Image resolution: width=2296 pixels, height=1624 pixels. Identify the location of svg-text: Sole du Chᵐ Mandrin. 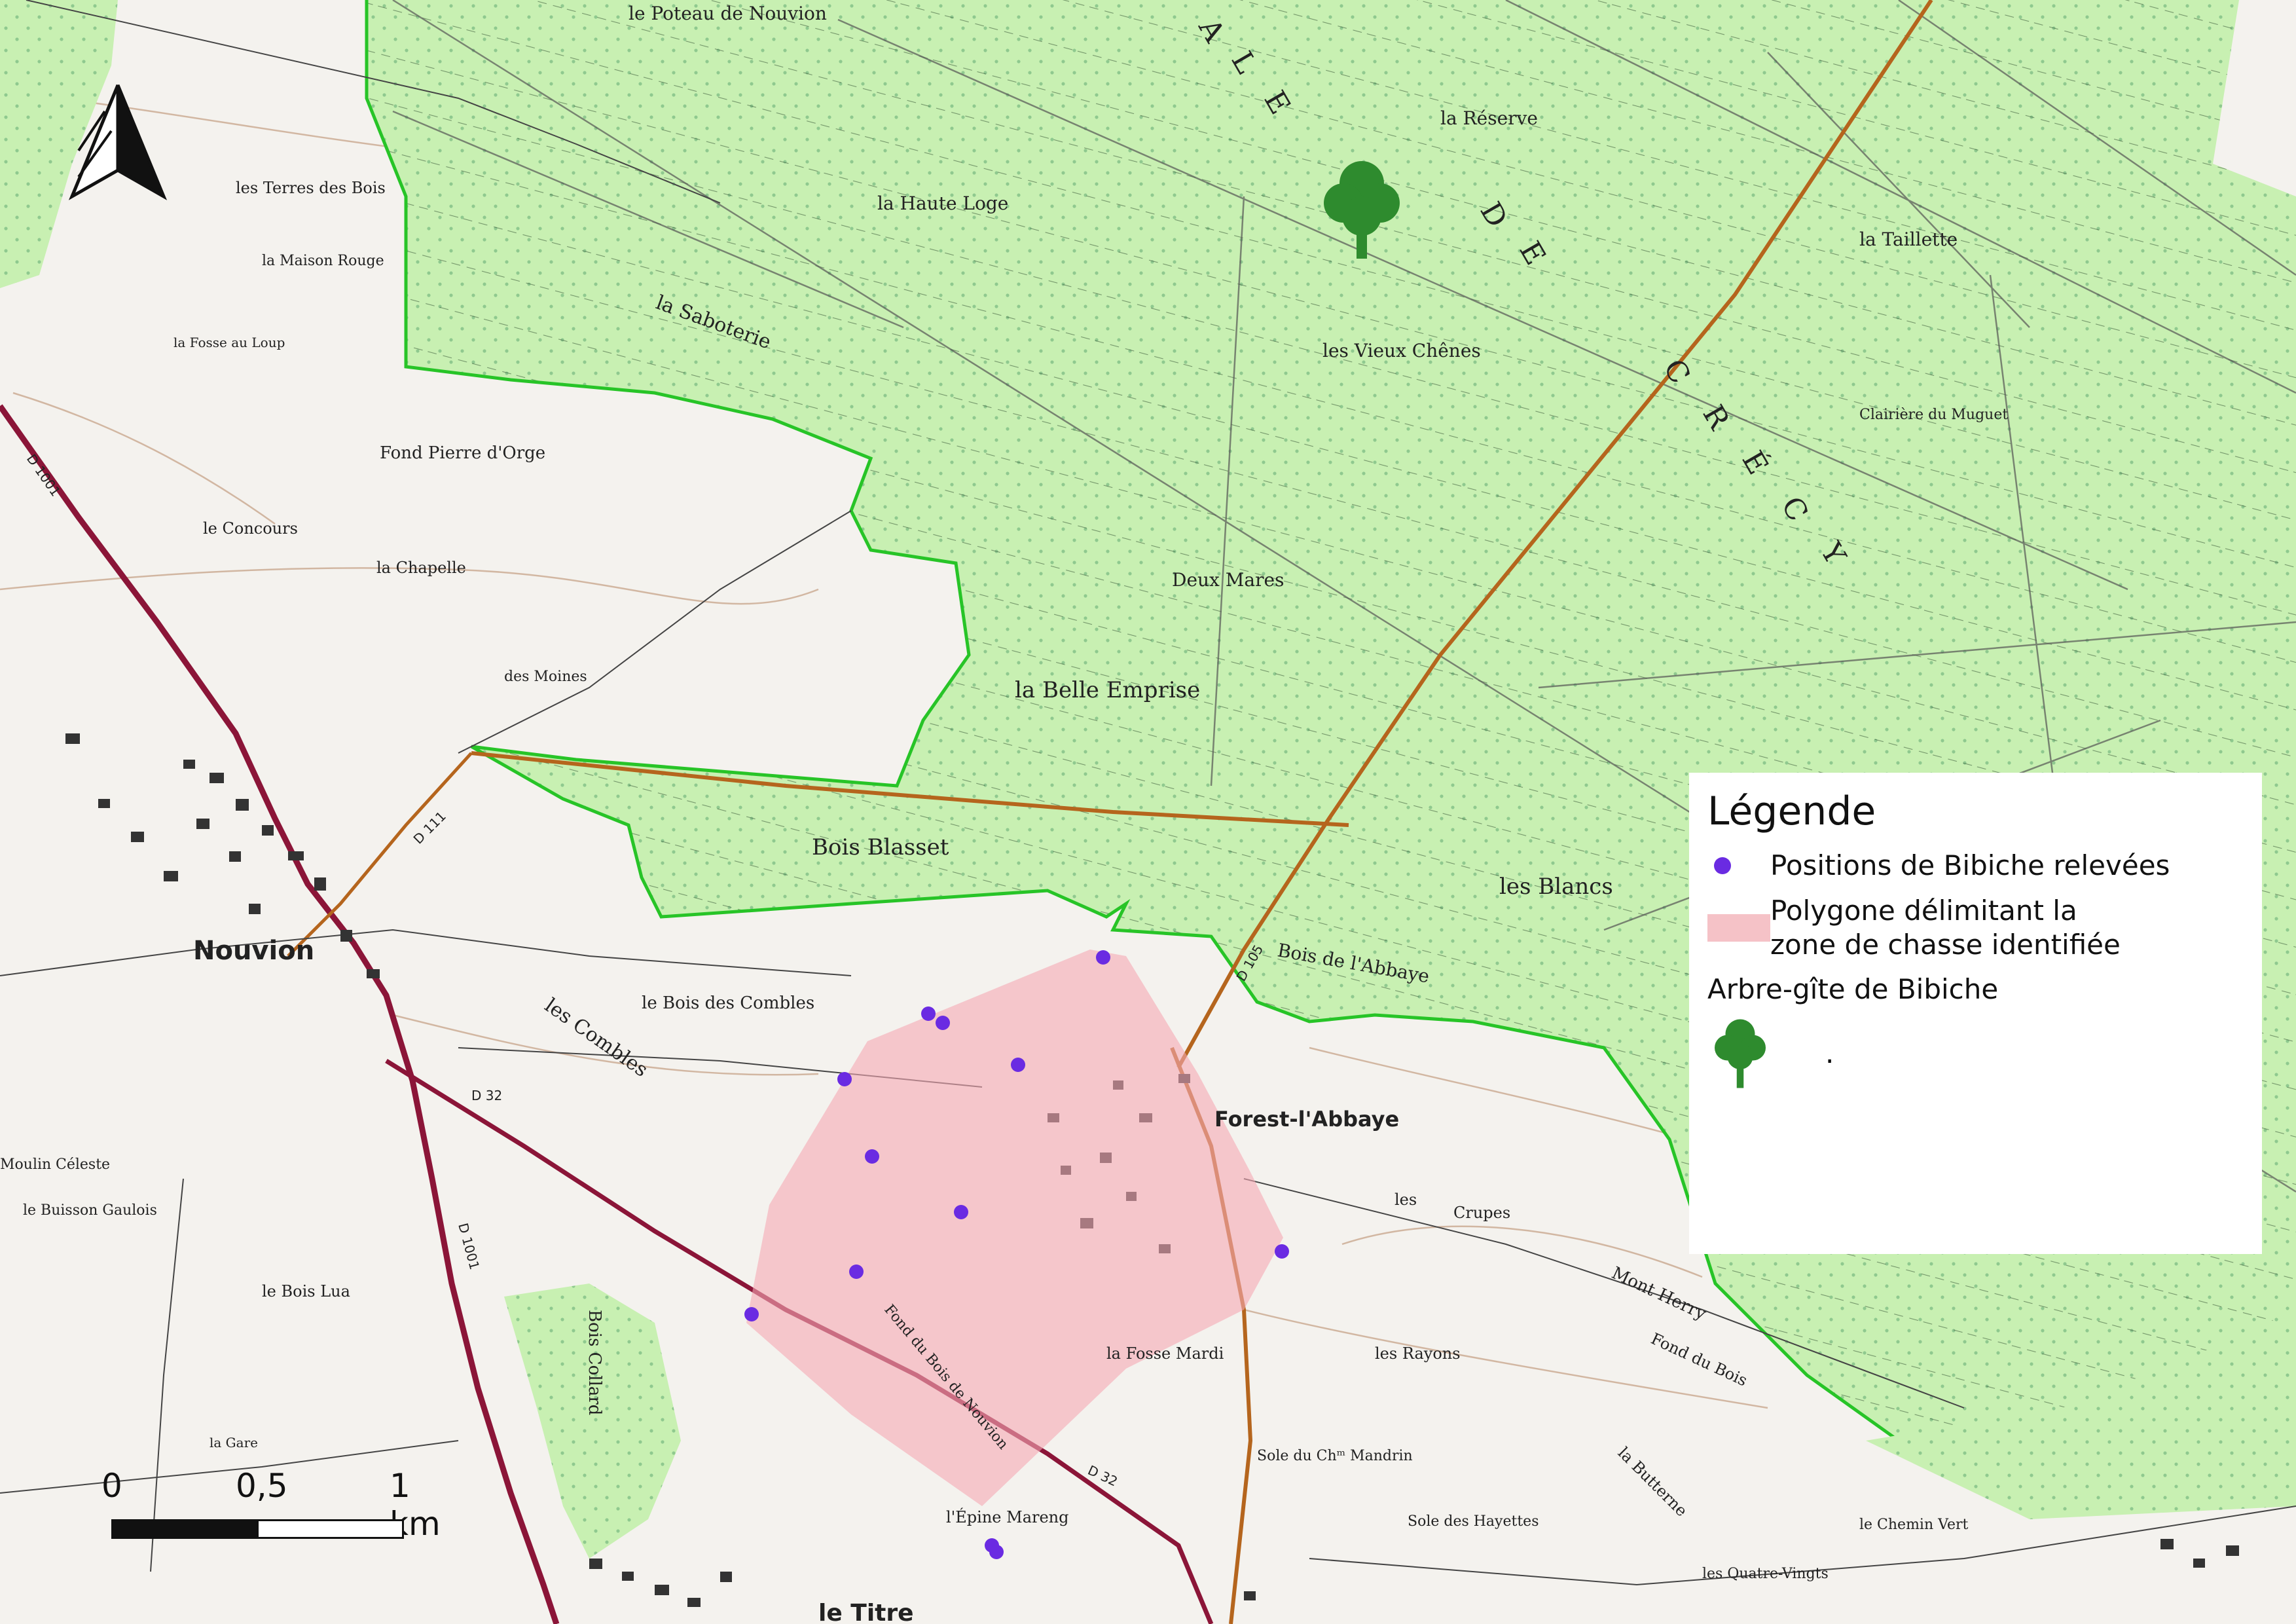
(1335, 1456).